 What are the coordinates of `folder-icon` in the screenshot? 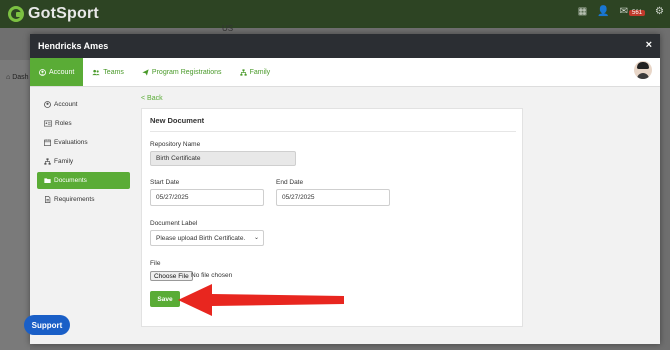 It's located at (47, 180).